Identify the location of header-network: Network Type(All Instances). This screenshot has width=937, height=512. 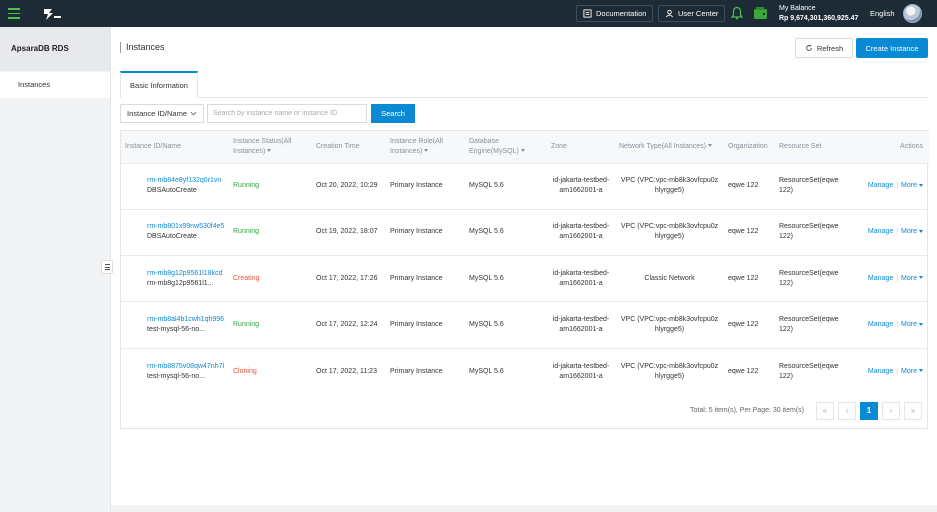
(669, 147).